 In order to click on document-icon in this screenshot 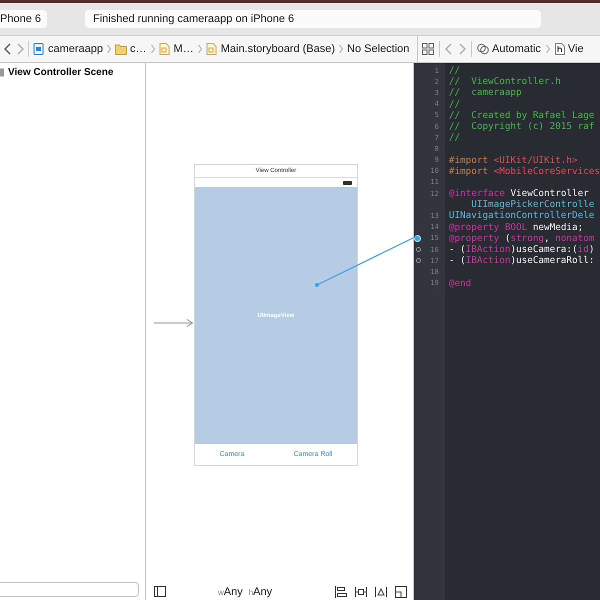, I will do `click(39, 49)`.